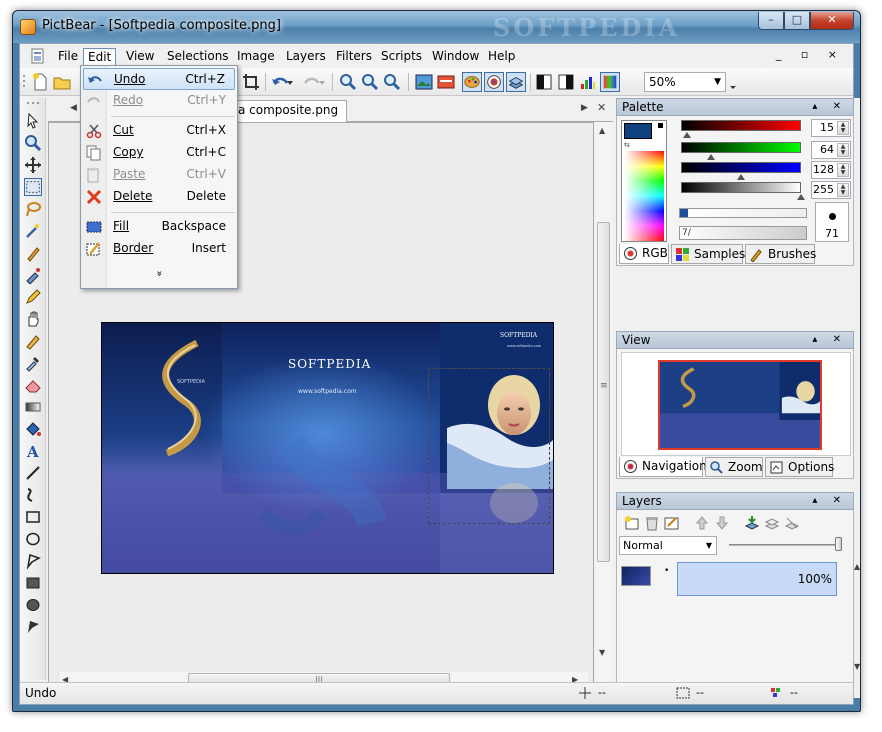  What do you see at coordinates (33, 517) in the screenshot?
I see `rectangle-tool-icon` at bounding box center [33, 517].